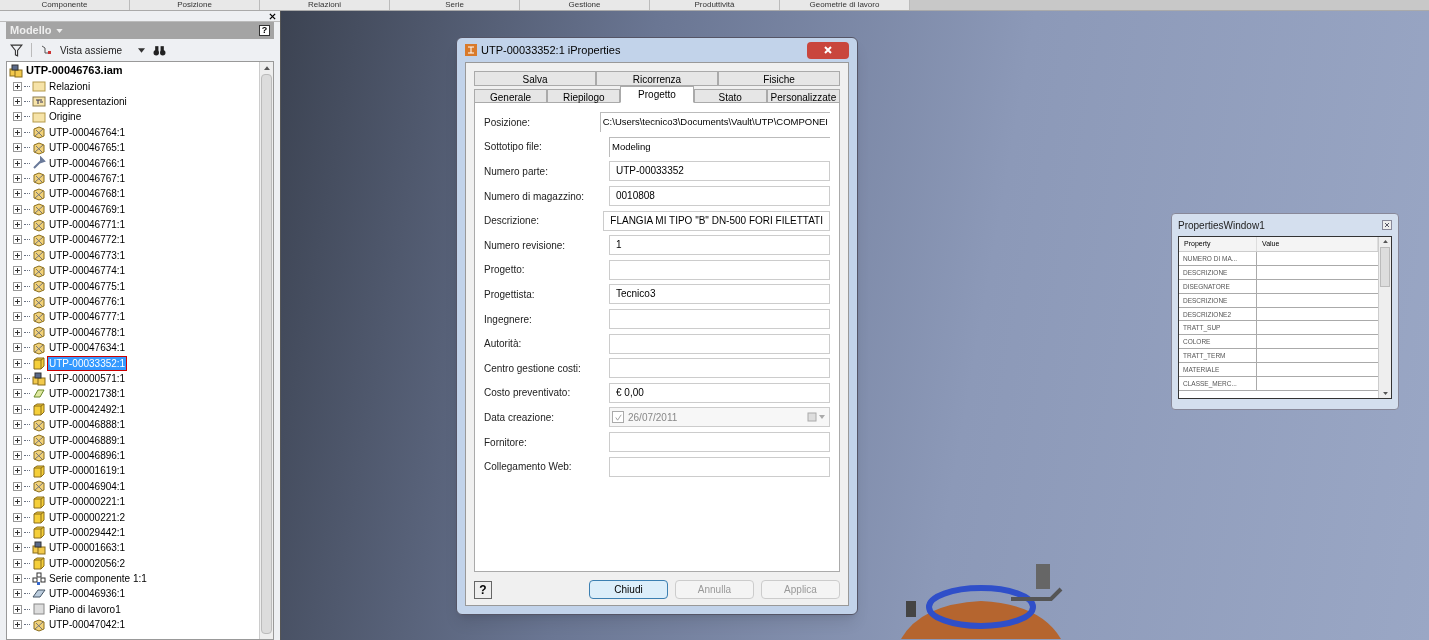 This screenshot has height=640, width=1429. What do you see at coordinates (483, 589) in the screenshot?
I see `help-button: ?` at bounding box center [483, 589].